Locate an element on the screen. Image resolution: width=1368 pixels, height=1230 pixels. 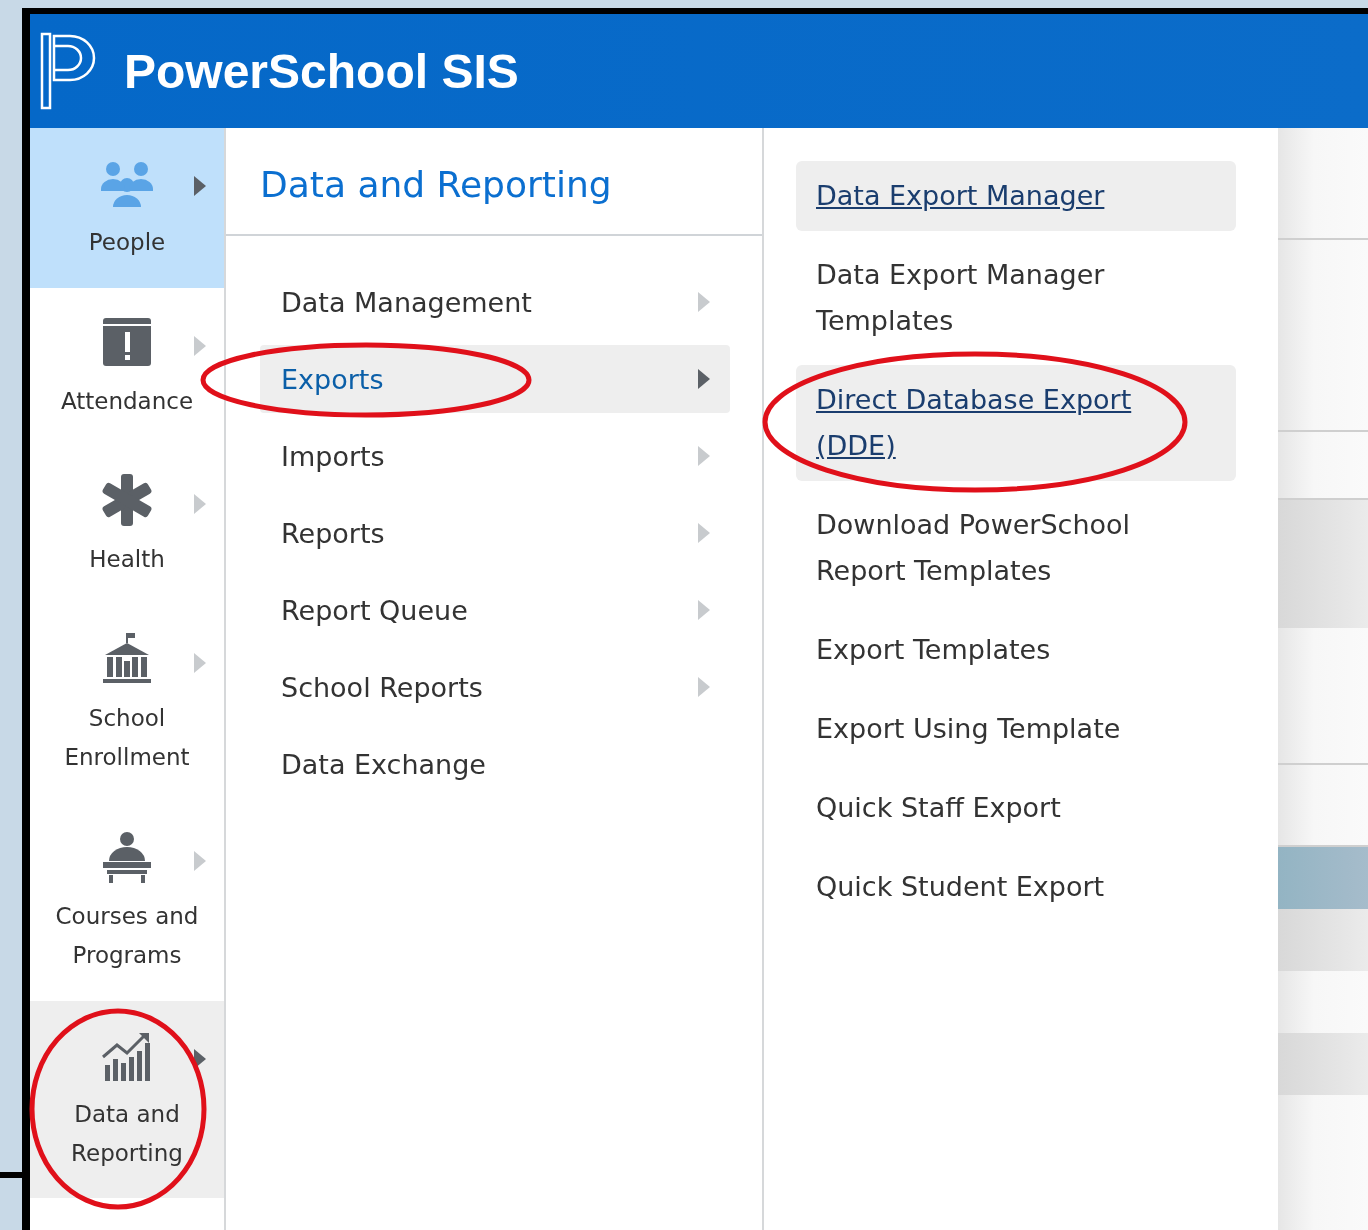
medical-star-icon is located at coordinates (127, 500).